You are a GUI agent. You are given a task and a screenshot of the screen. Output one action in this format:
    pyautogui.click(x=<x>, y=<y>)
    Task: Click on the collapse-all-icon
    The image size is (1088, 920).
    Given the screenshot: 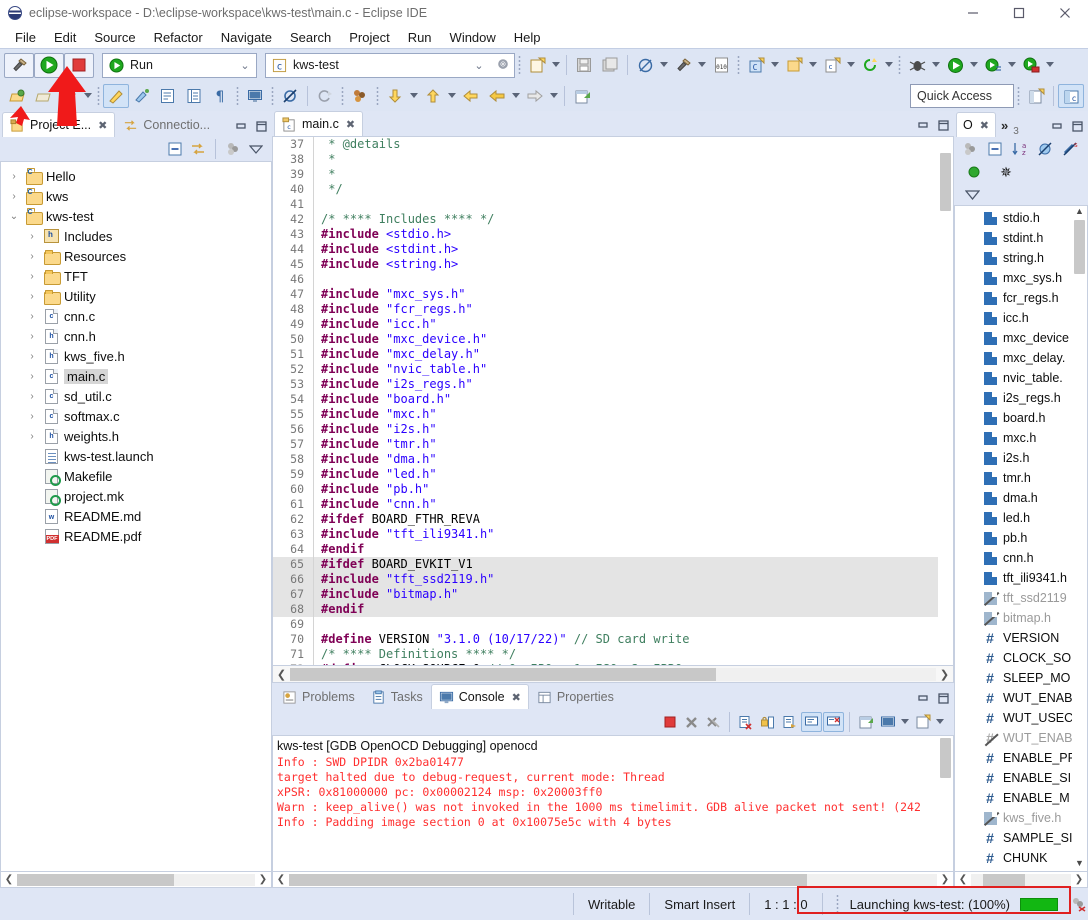 What is the action you would take?
    pyautogui.click(x=175, y=149)
    